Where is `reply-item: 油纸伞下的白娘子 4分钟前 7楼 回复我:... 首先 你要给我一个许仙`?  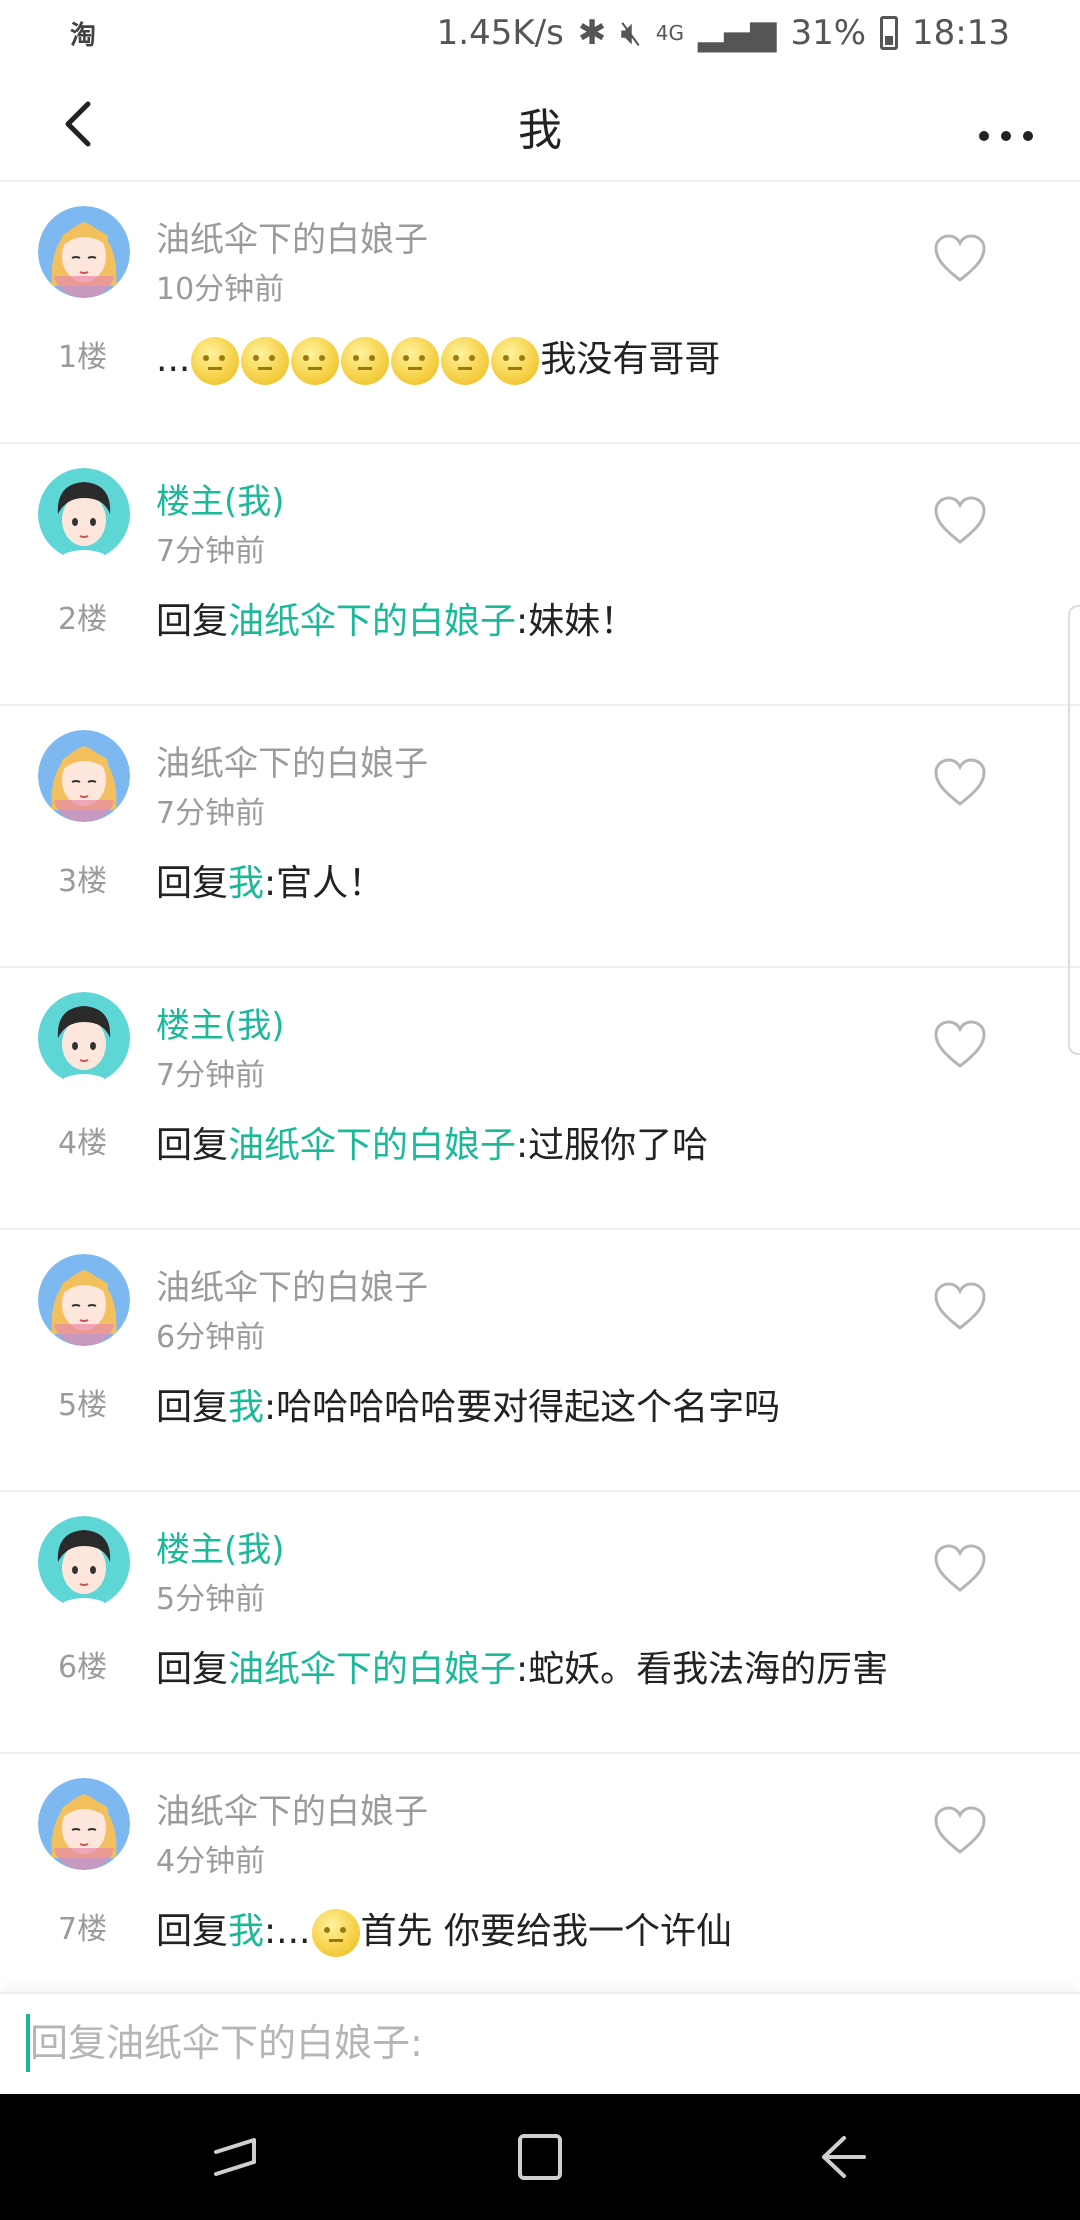
reply-item: 油纸伞下的白娘子 4分钟前 7楼 回复我:... 首先 你要给我一个许仙 is located at coordinates (540, 1873).